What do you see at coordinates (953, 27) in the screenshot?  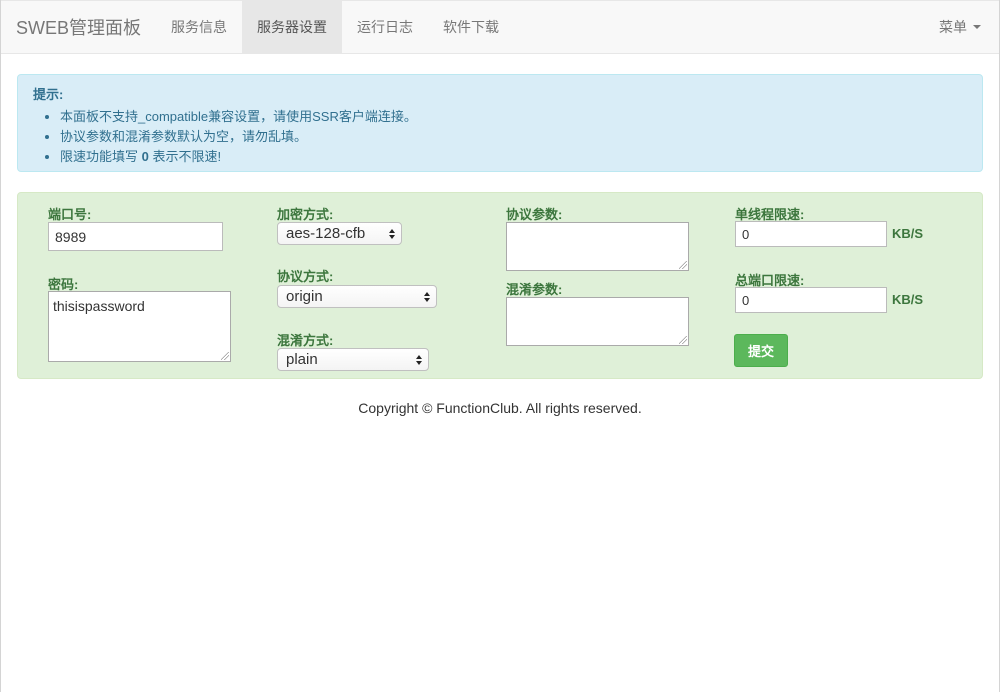 I see `menu-label: 菜单` at bounding box center [953, 27].